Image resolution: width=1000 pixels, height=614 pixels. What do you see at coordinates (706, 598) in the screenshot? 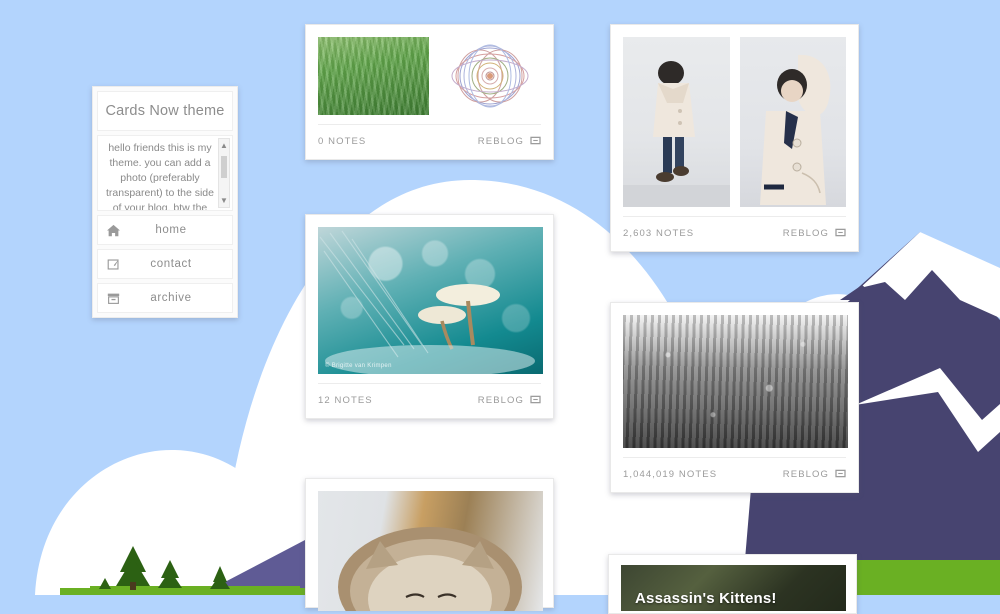
I see `post-title: Assassin's Kittens!` at bounding box center [706, 598].